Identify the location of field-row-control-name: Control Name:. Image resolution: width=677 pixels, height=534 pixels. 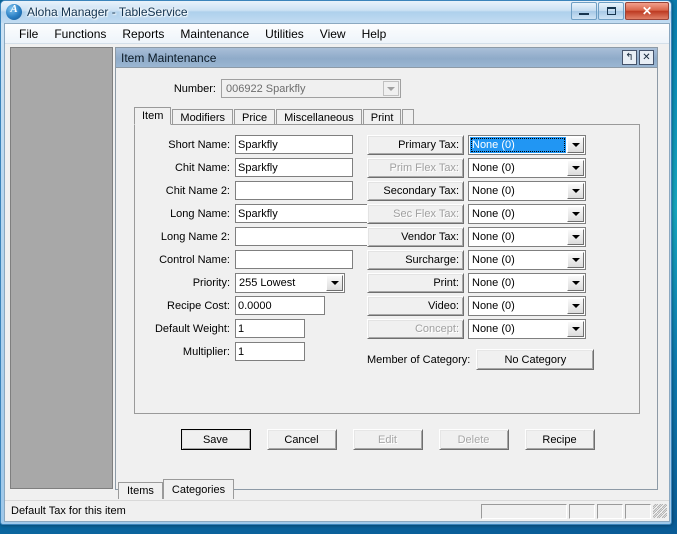
(259, 259).